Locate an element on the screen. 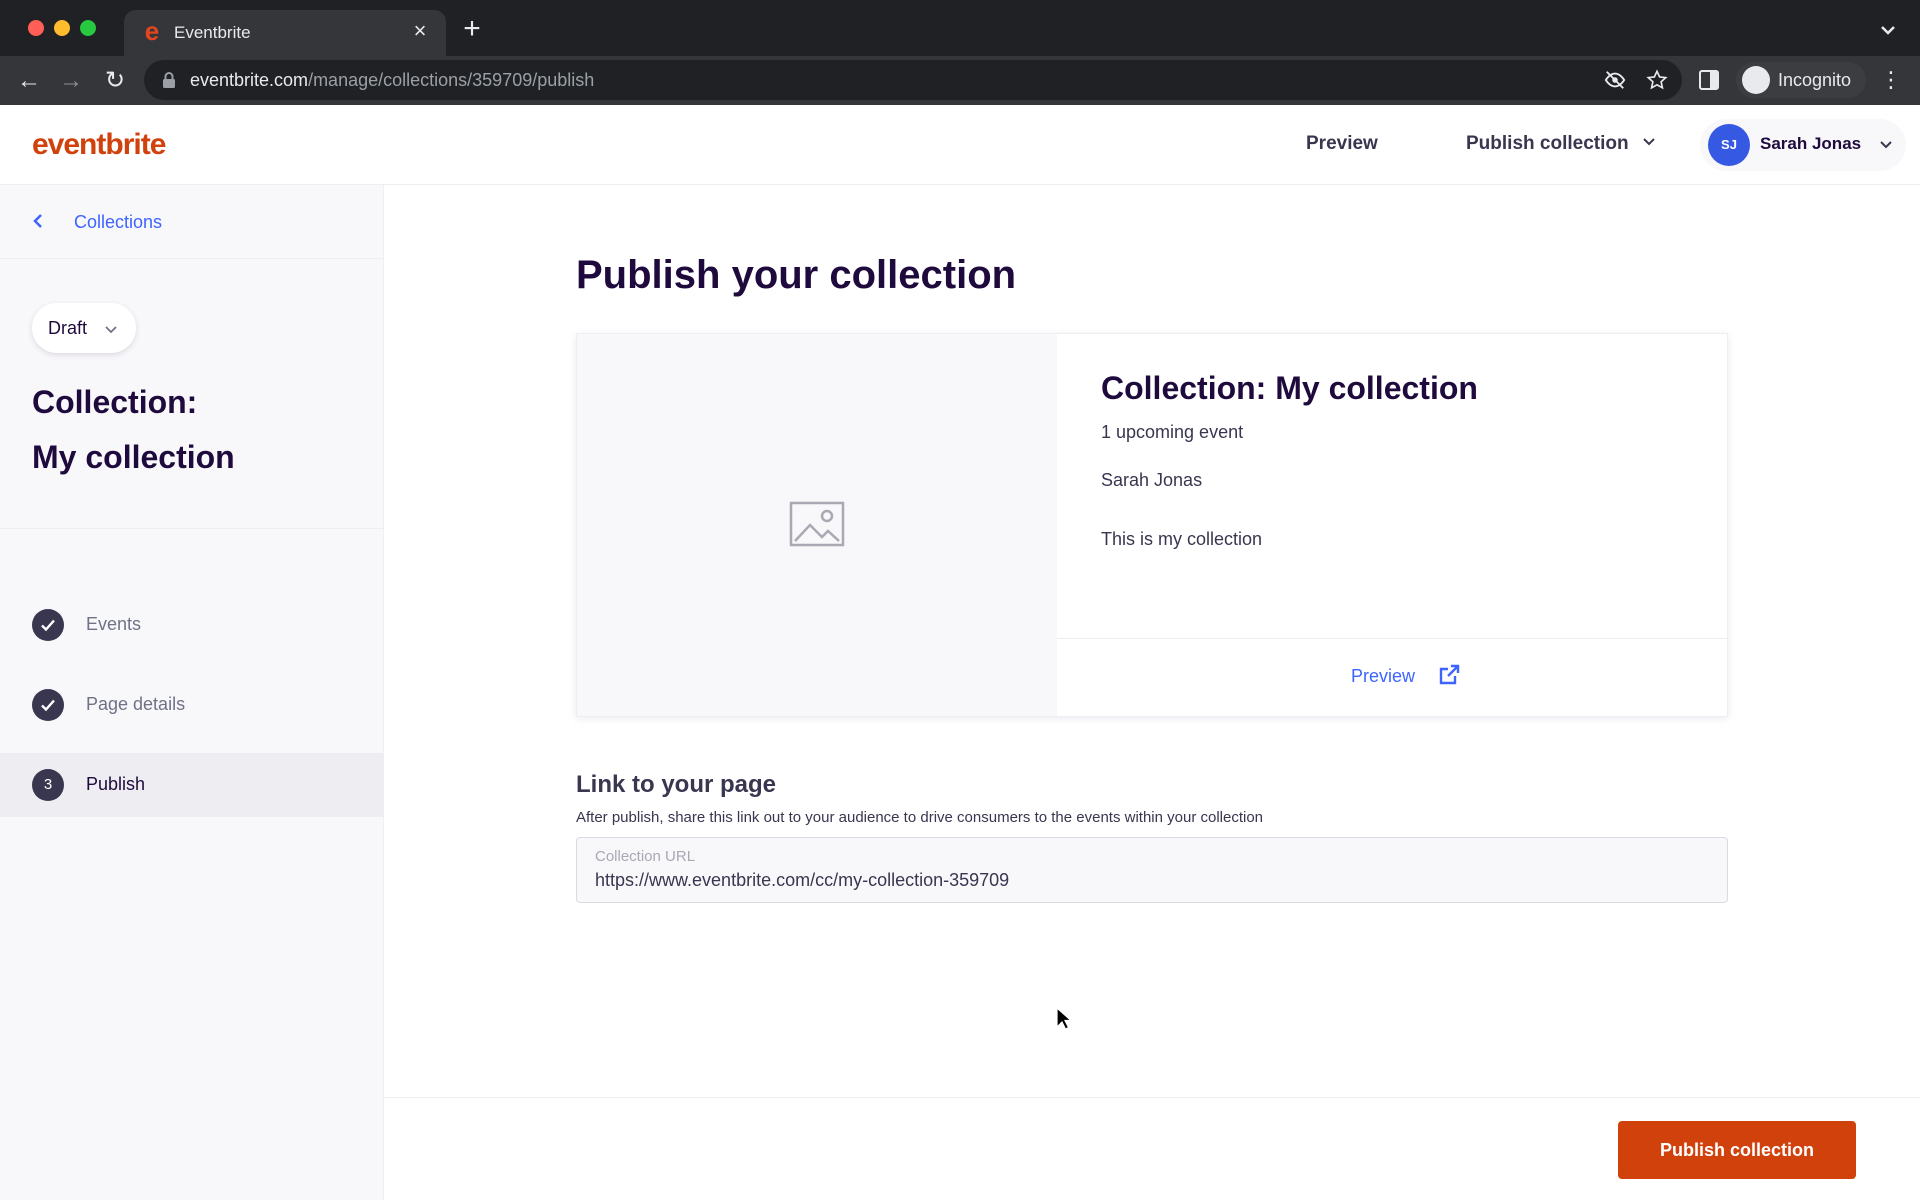  status-label: Draft is located at coordinates (68, 328).